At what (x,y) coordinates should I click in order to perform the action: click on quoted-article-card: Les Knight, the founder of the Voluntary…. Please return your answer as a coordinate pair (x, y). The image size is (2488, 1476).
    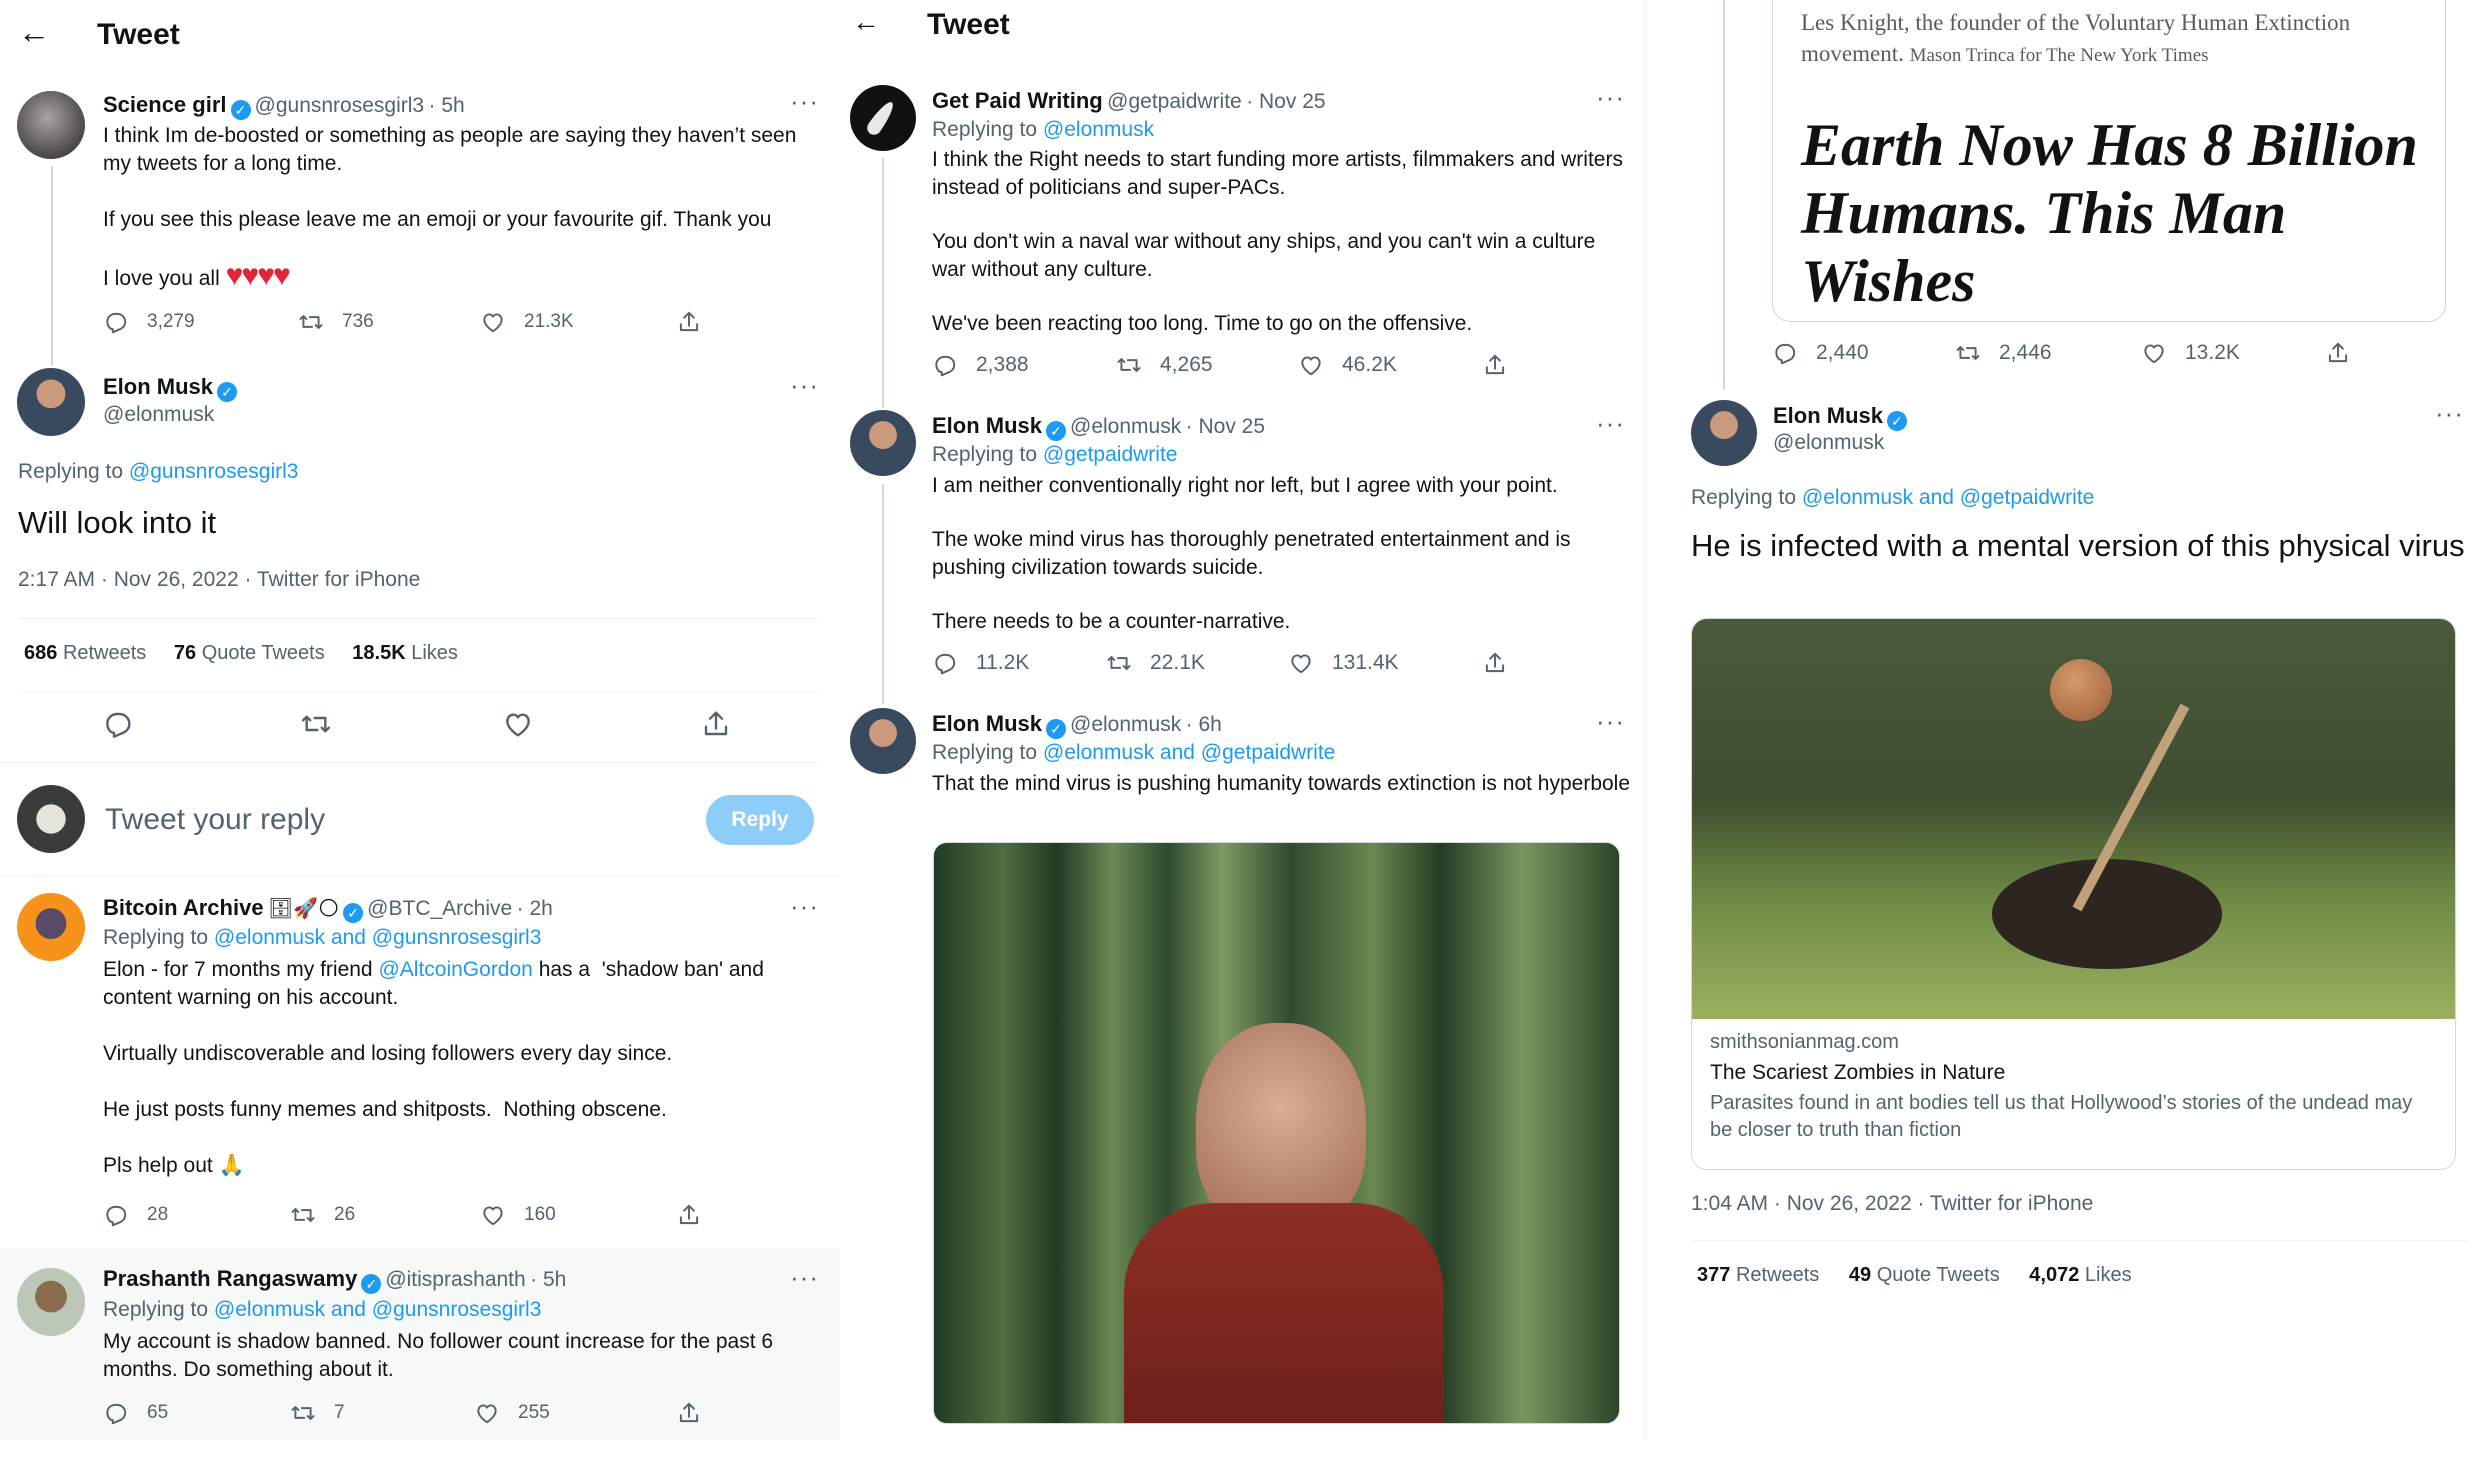
    Looking at the image, I should click on (2109, 161).